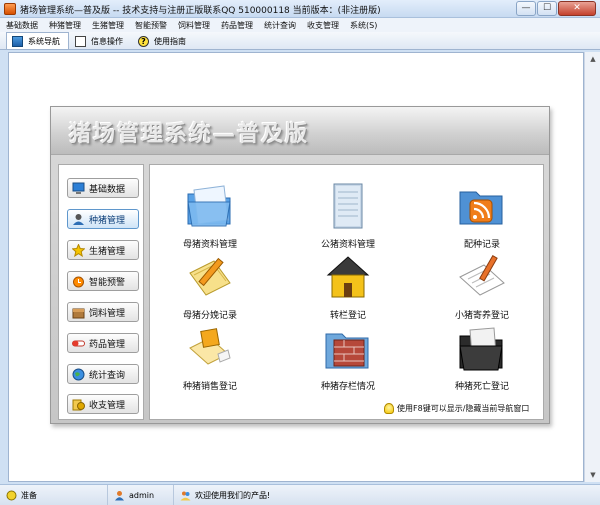  What do you see at coordinates (481, 245) in the screenshot?
I see `item-label: 配种记录` at bounding box center [481, 245].